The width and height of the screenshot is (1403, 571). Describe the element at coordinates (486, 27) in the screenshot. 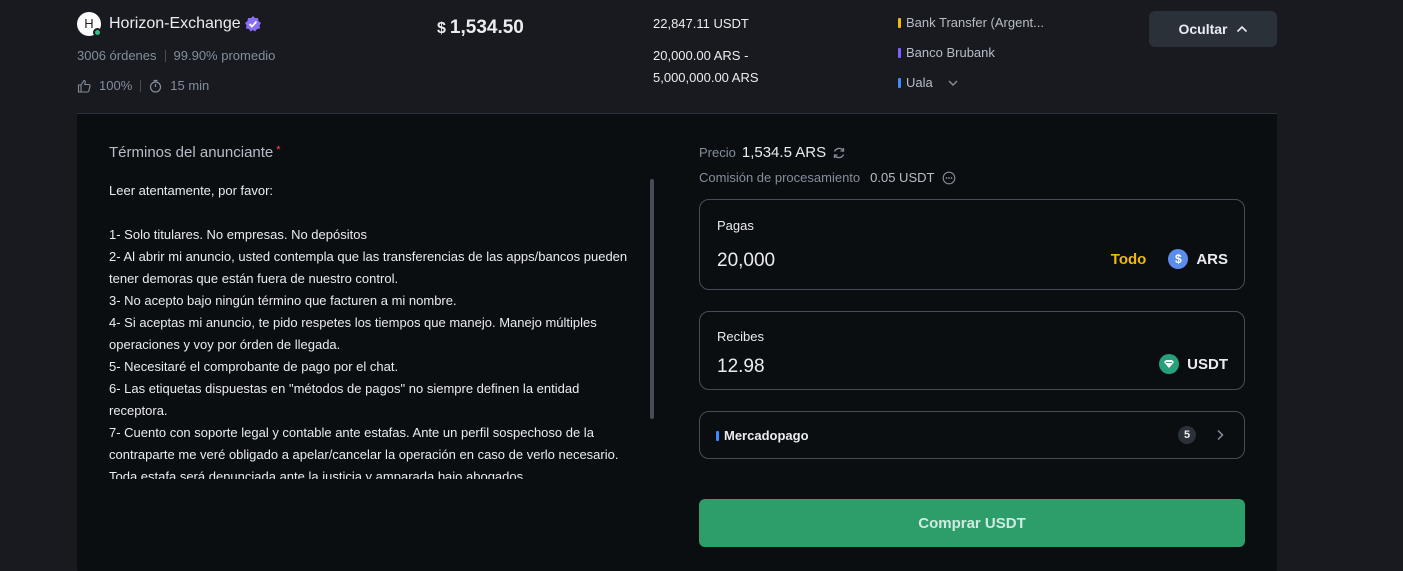

I see `price-value: 1,534.50` at that location.